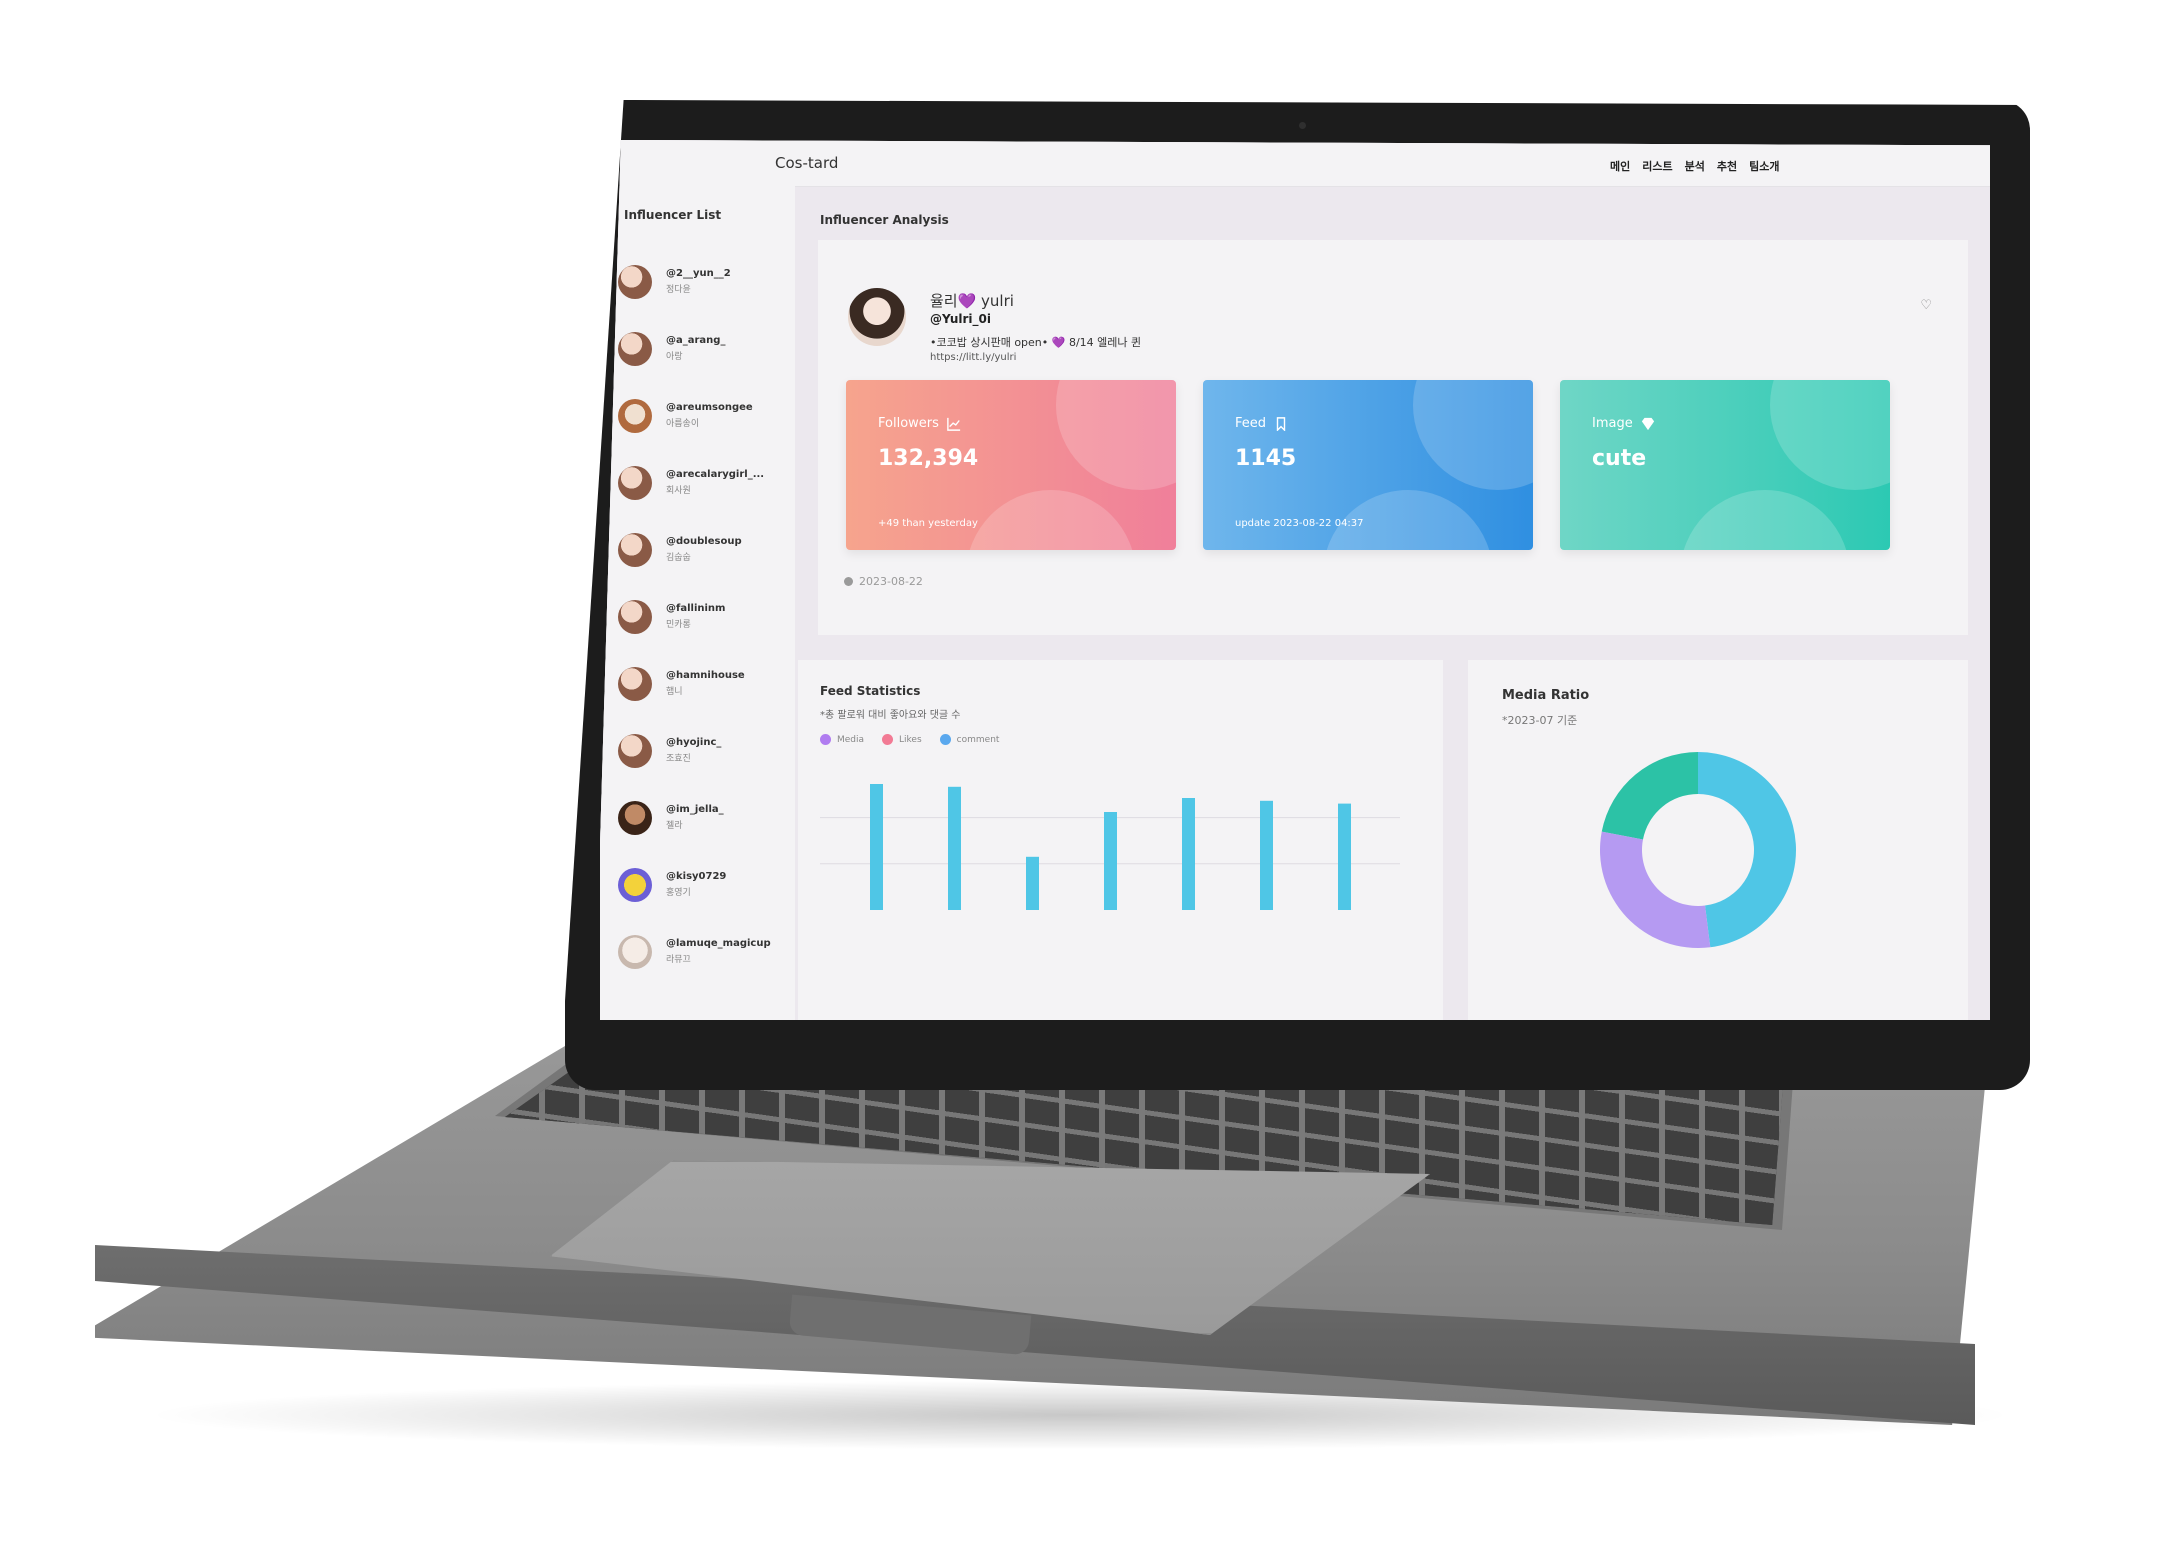 The height and width of the screenshot is (1541, 2158). I want to click on influencer-handle: @fallininm, so click(696, 608).